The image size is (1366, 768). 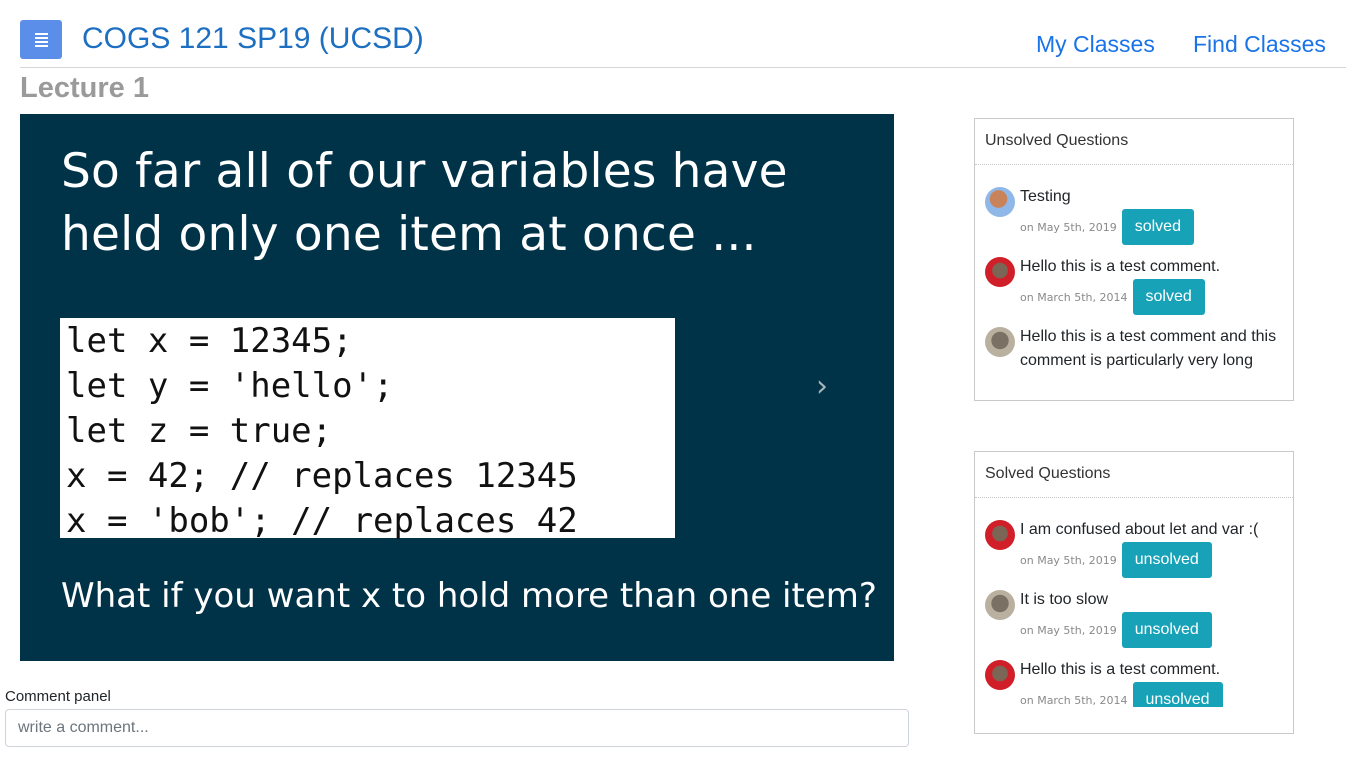 I want to click on comment-panel-label: Comment panel, so click(x=58, y=696).